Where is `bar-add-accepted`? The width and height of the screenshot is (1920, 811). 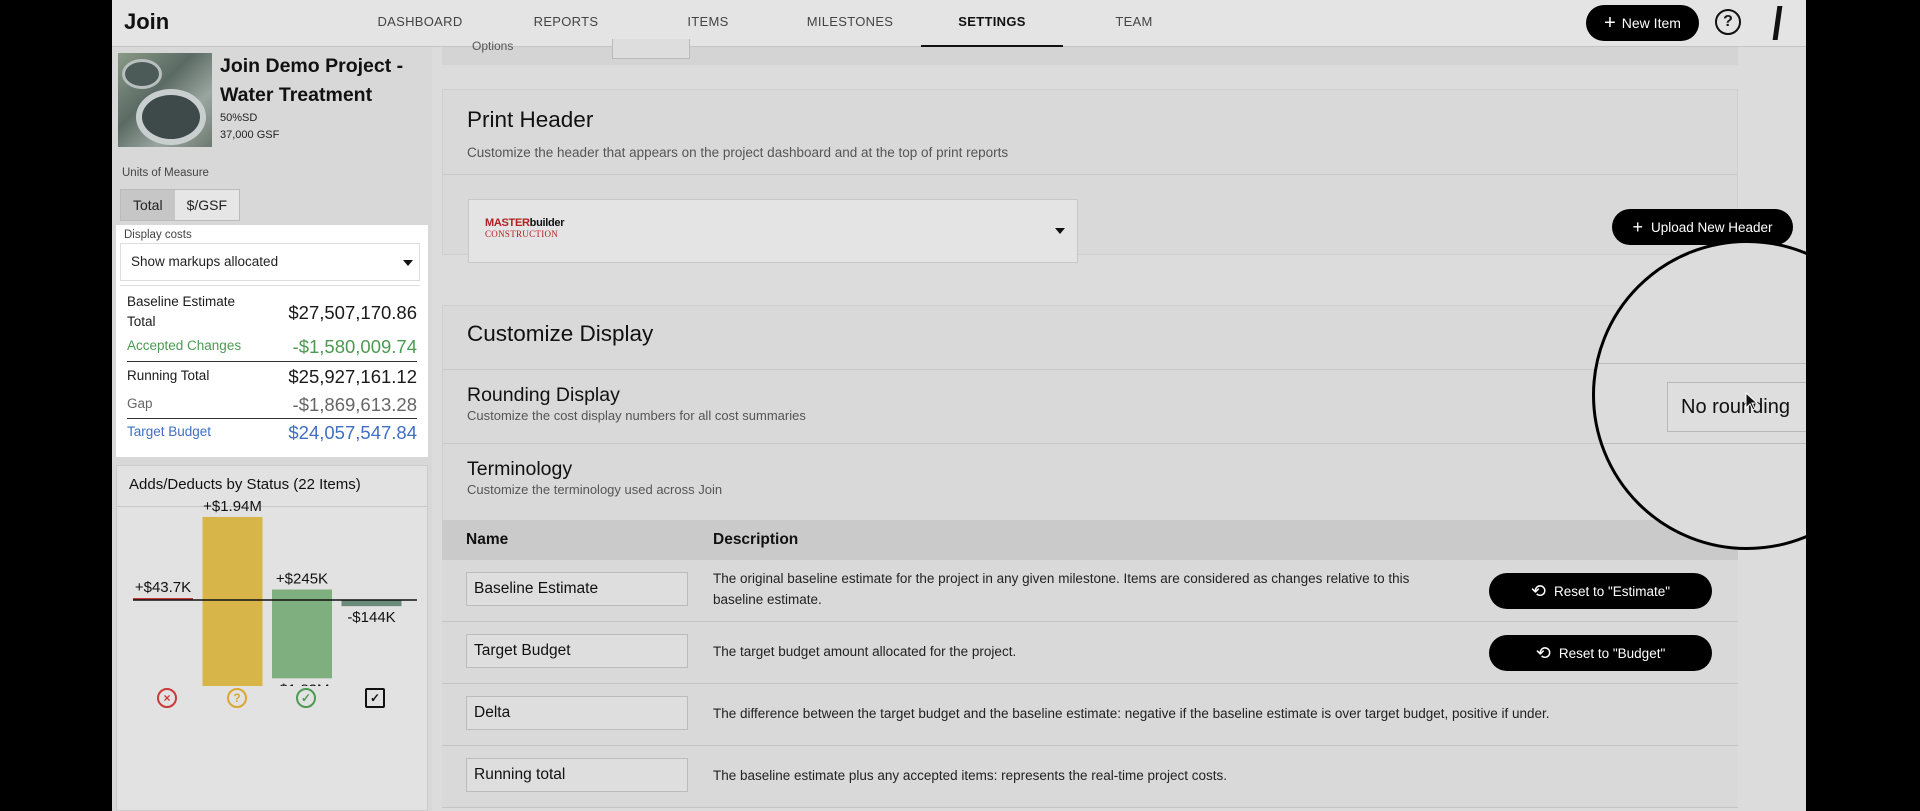 bar-add-accepted is located at coordinates (302, 594).